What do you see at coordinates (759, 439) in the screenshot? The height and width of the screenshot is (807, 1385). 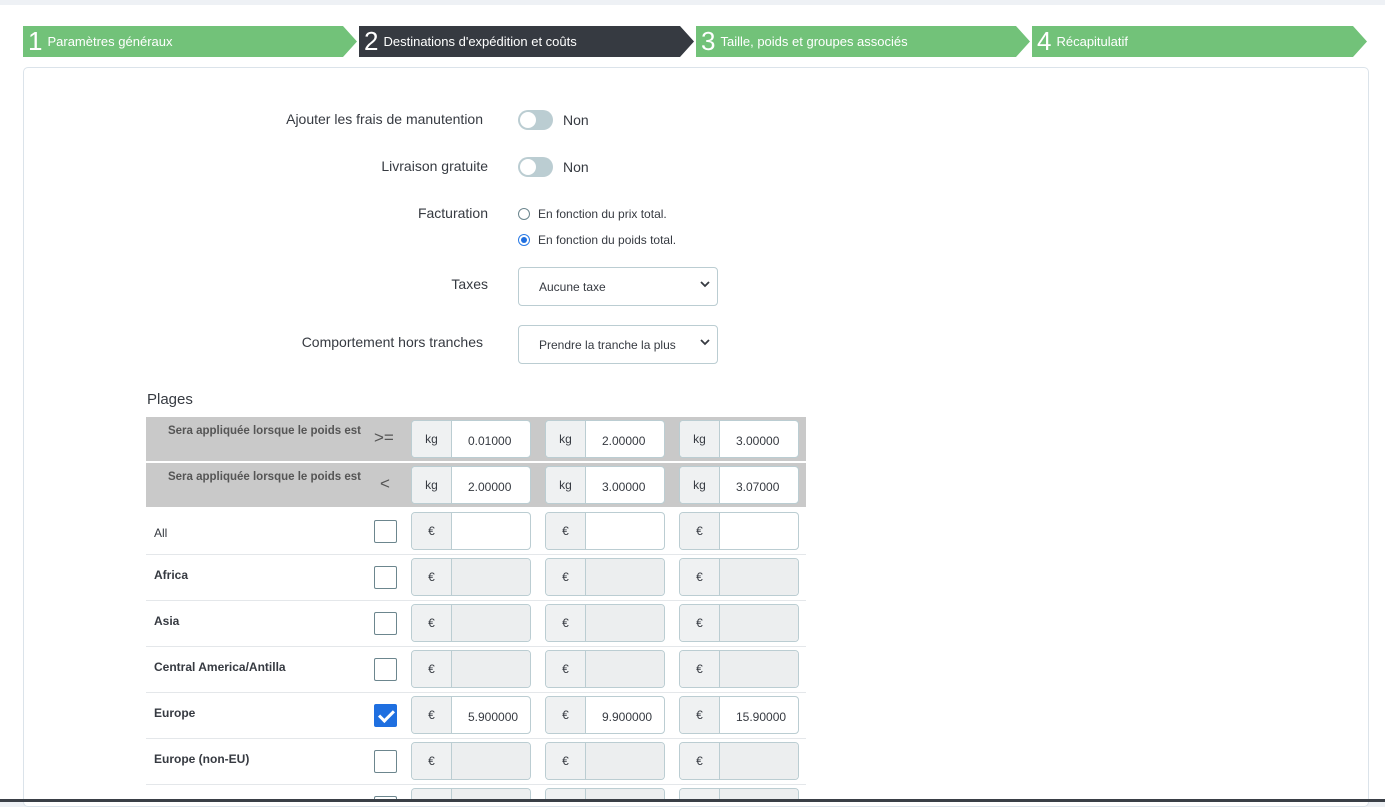 I see `range-min-value: 3.00000` at bounding box center [759, 439].